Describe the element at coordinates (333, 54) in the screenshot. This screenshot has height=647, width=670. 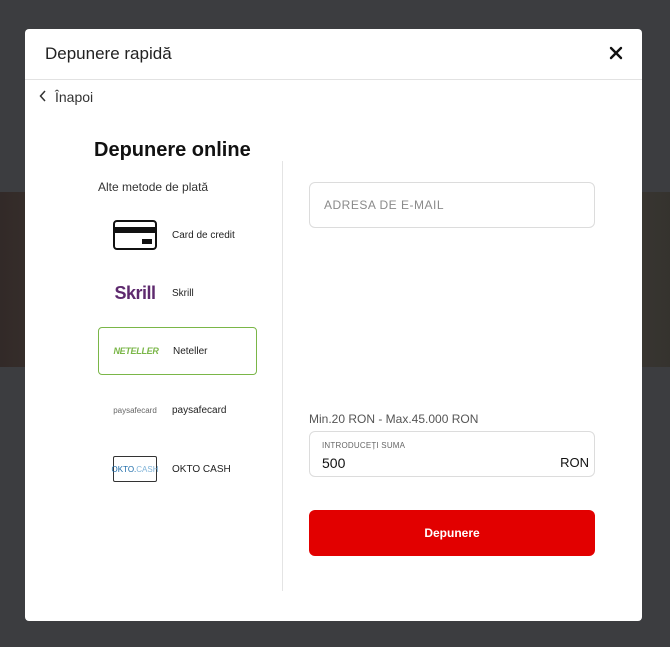
I see `modal-header: Depunere rapidă` at that location.